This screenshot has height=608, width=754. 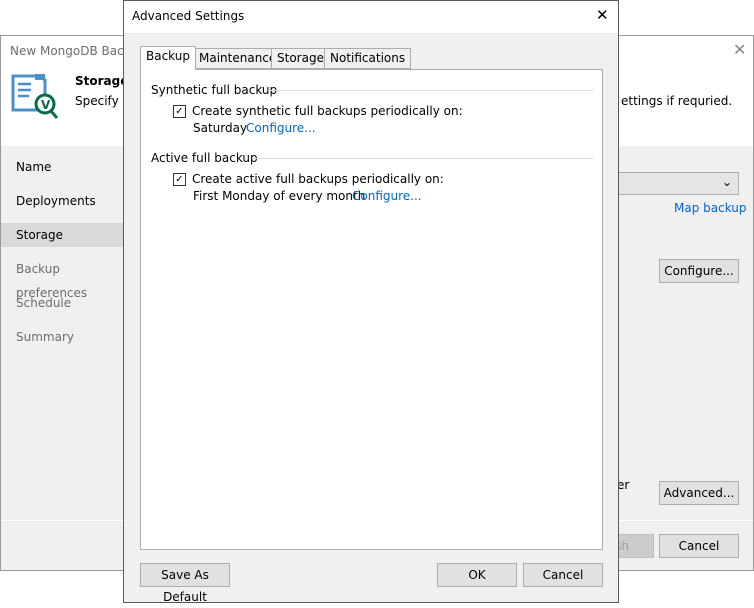 What do you see at coordinates (62, 167) in the screenshot?
I see `nav-item-name: Name` at bounding box center [62, 167].